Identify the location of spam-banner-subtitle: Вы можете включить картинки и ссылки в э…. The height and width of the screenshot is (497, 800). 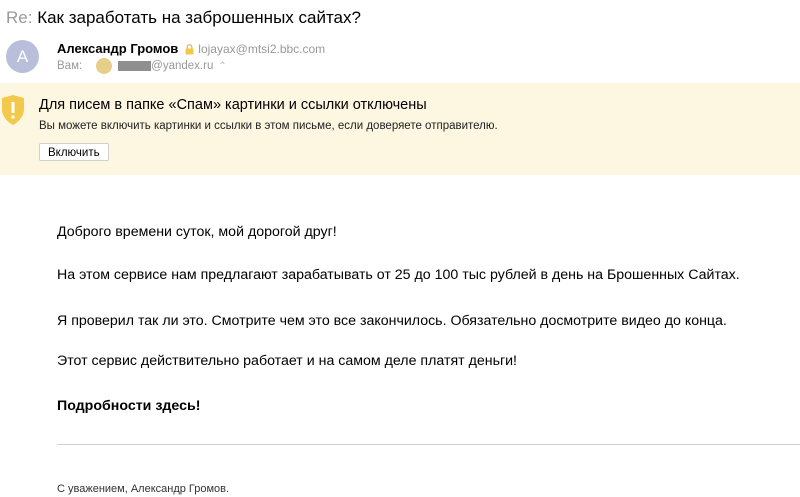
(268, 126).